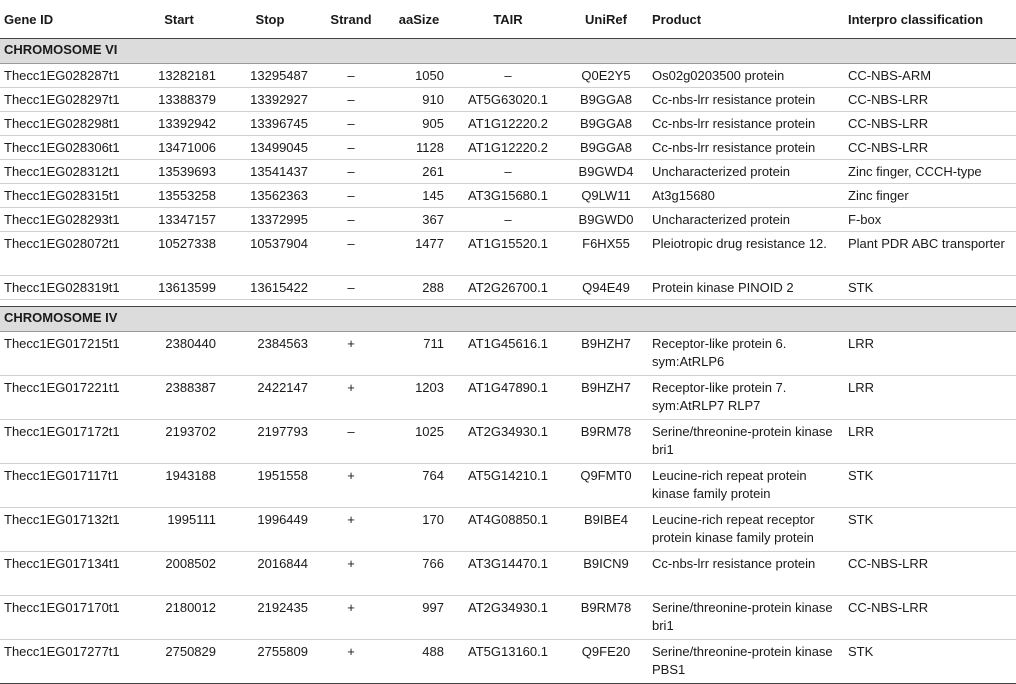 The width and height of the screenshot is (1016, 684). Describe the element at coordinates (746, 353) in the screenshot. I see `cell-product: Receptor-like protein 6. sym:AtRLP6` at that location.